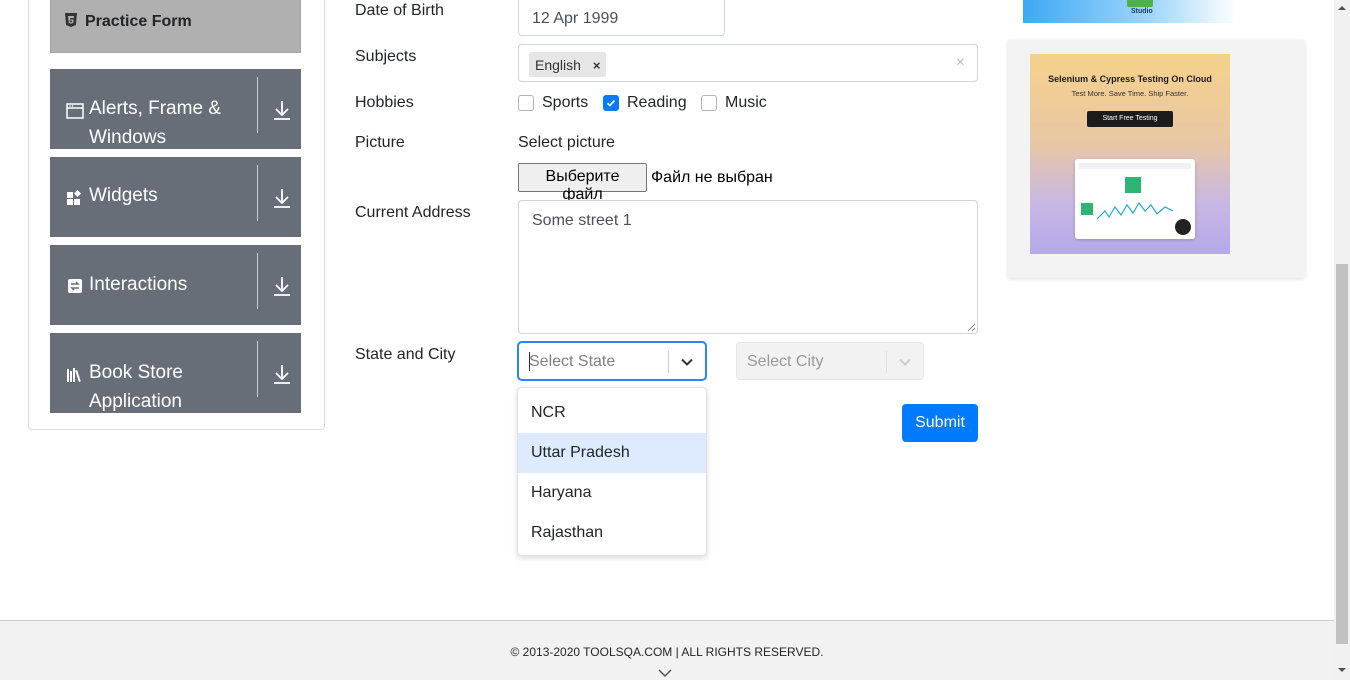 This screenshot has width=1350, height=680. What do you see at coordinates (380, 142) in the screenshot?
I see `picture-label: Picture` at bounding box center [380, 142].